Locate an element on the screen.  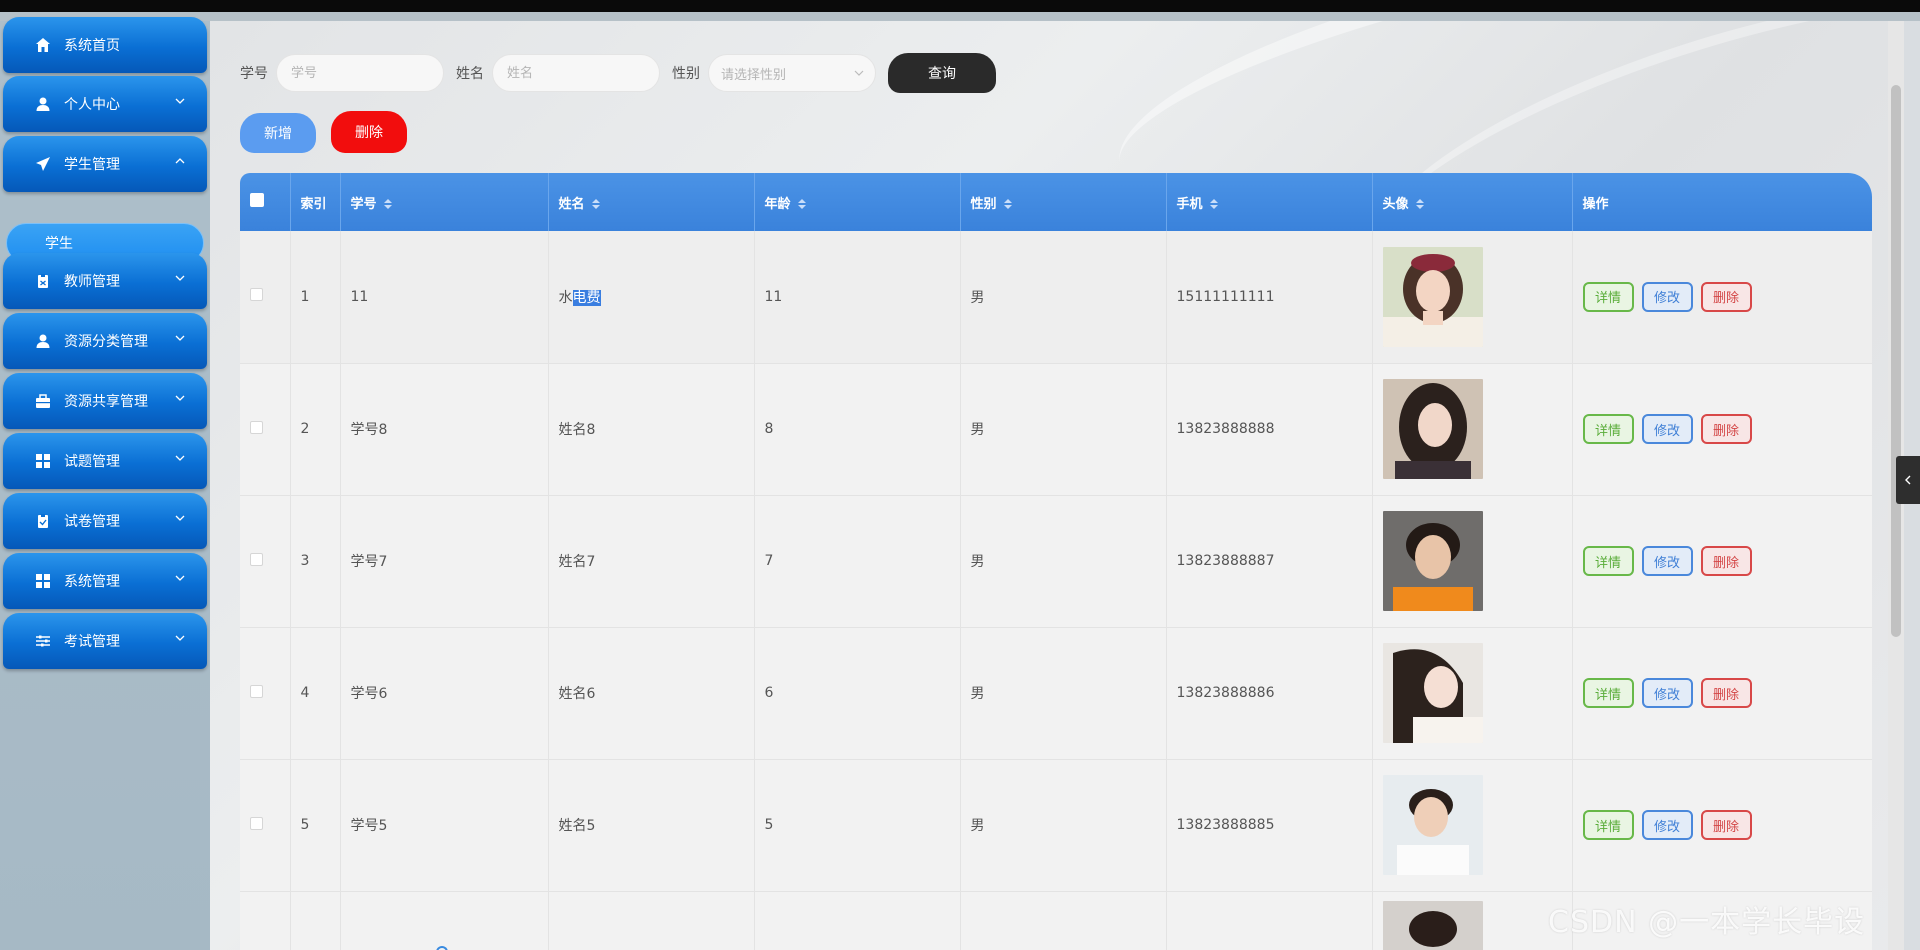
add-button: 新增 is located at coordinates (278, 133).